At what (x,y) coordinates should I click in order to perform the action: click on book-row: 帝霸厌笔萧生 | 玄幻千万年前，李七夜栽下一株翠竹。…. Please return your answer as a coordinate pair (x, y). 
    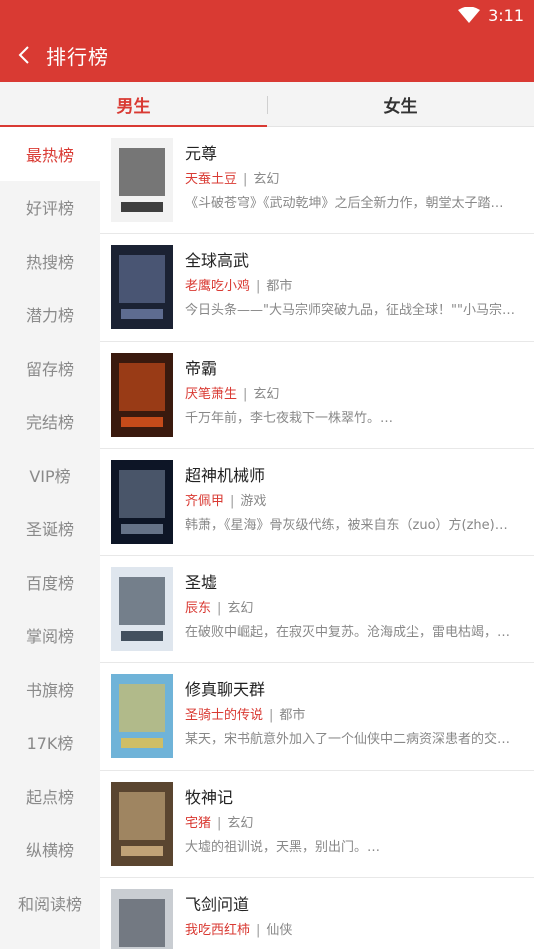
    Looking at the image, I should click on (317, 395).